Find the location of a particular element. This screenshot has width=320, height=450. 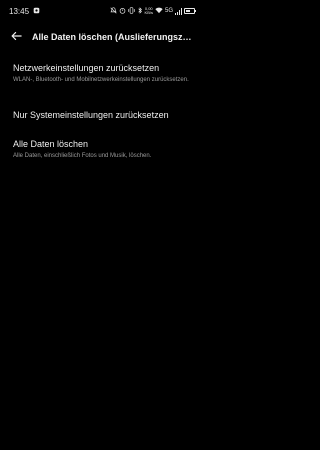

vibrate-icon is located at coordinates (131, 11).